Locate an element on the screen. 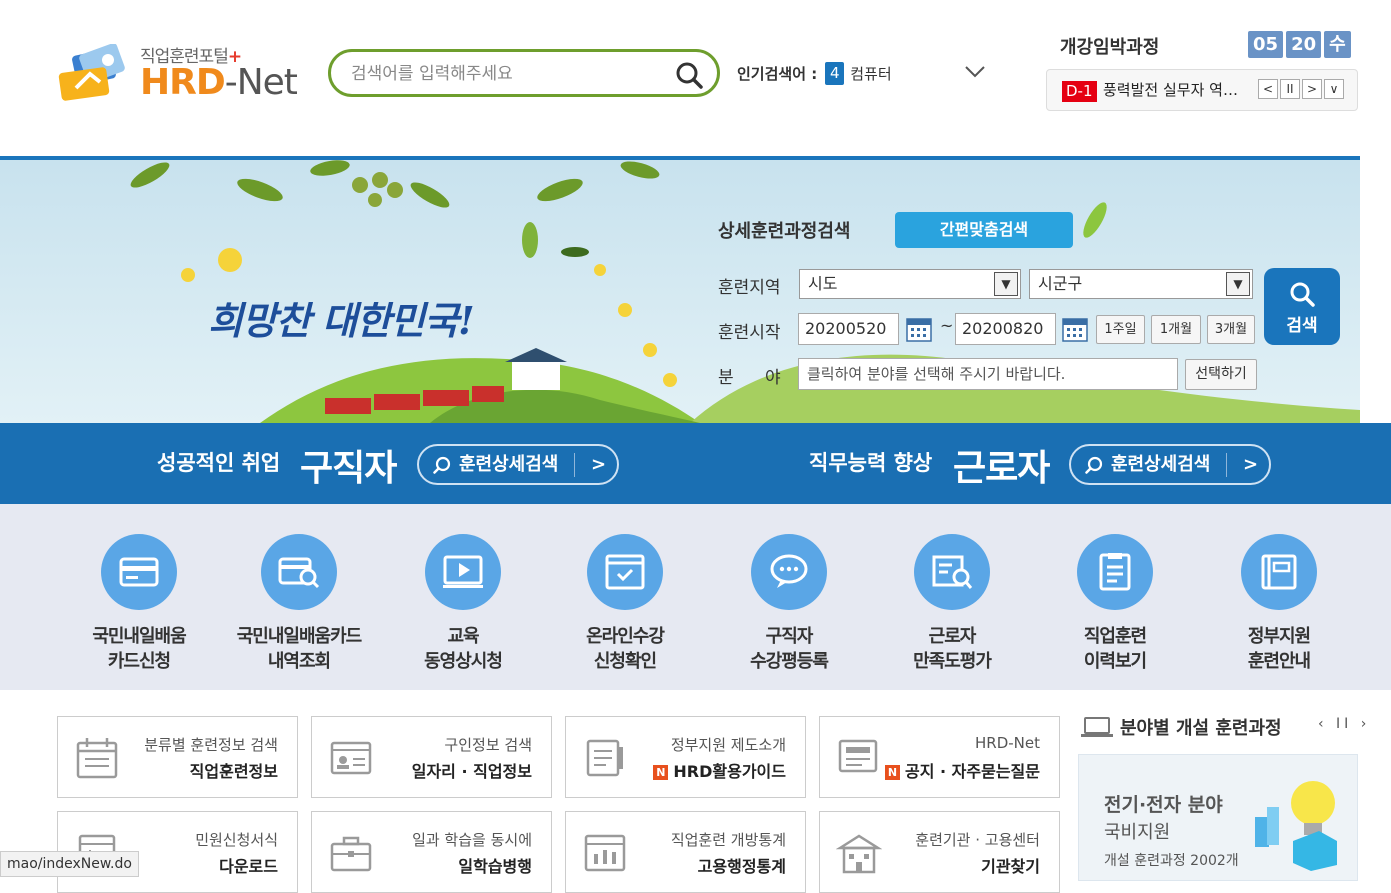 Image resolution: width=1391 pixels, height=893 pixels. date-weekday: 수 is located at coordinates (1337, 44).